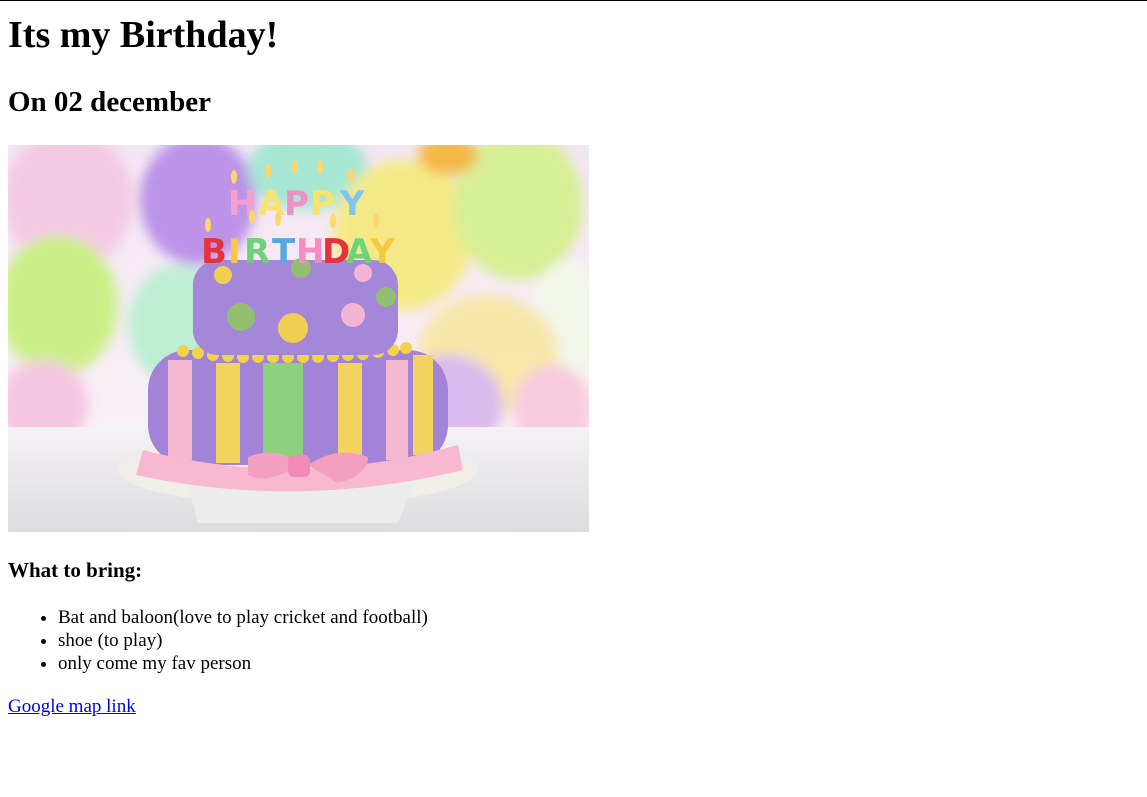  I want to click on svg-text: P, so click(296, 204).